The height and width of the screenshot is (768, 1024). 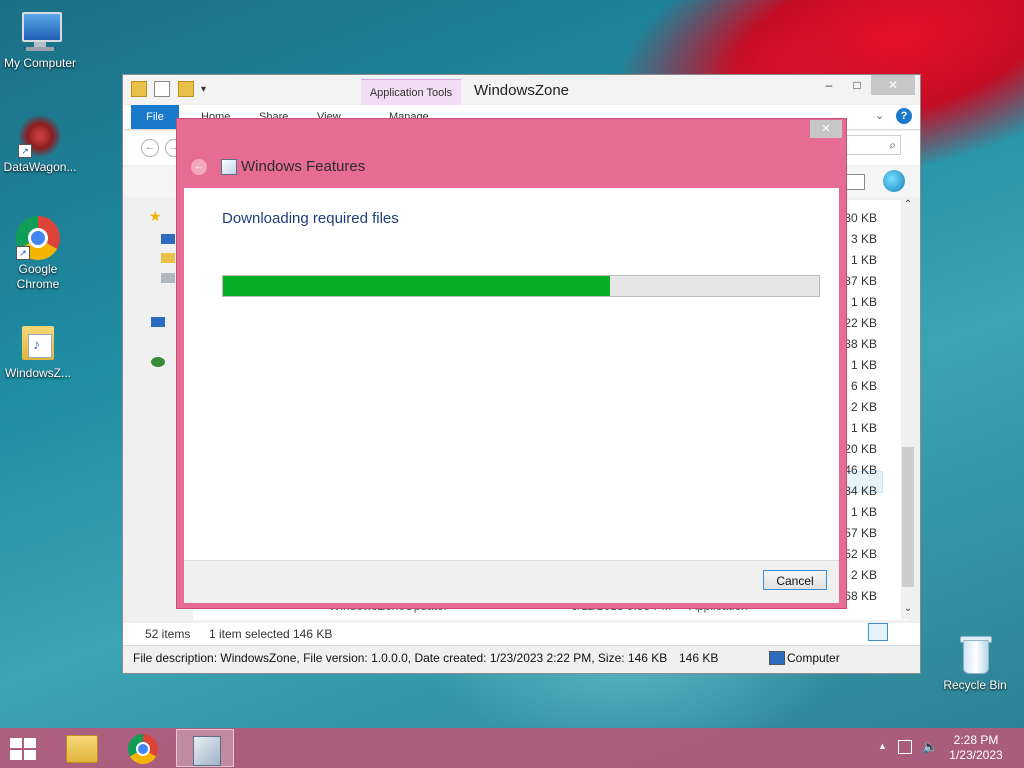 I want to click on taskbar-google-chrome, so click(x=143, y=748).